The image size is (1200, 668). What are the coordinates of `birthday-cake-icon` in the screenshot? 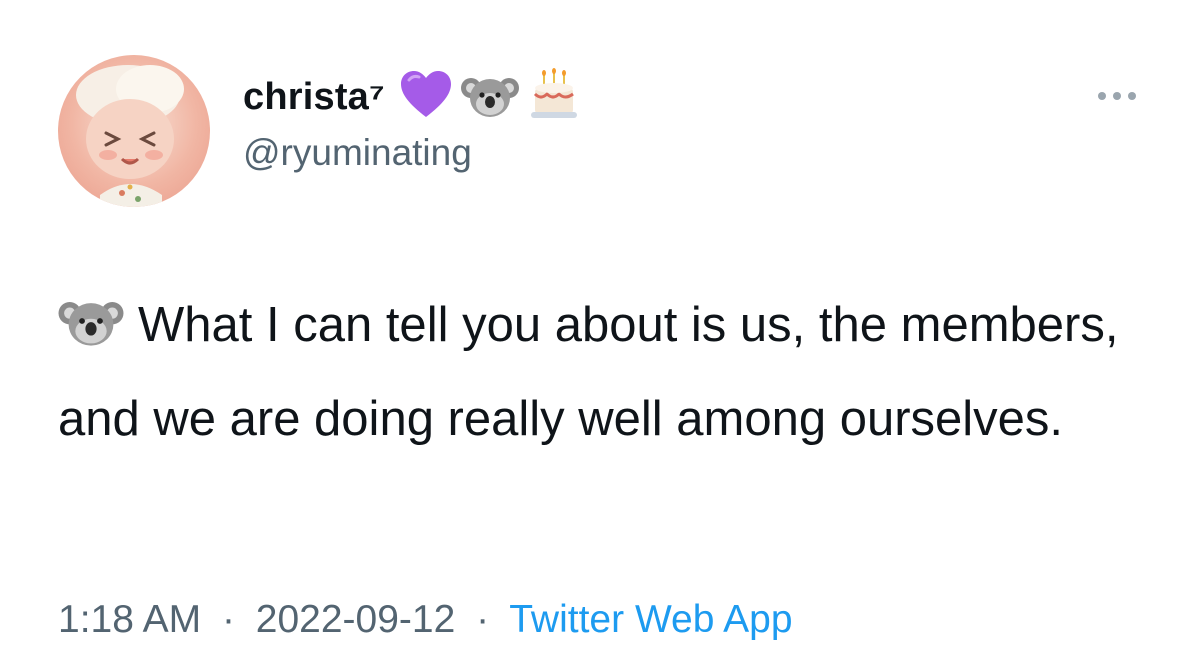 It's located at (554, 97).